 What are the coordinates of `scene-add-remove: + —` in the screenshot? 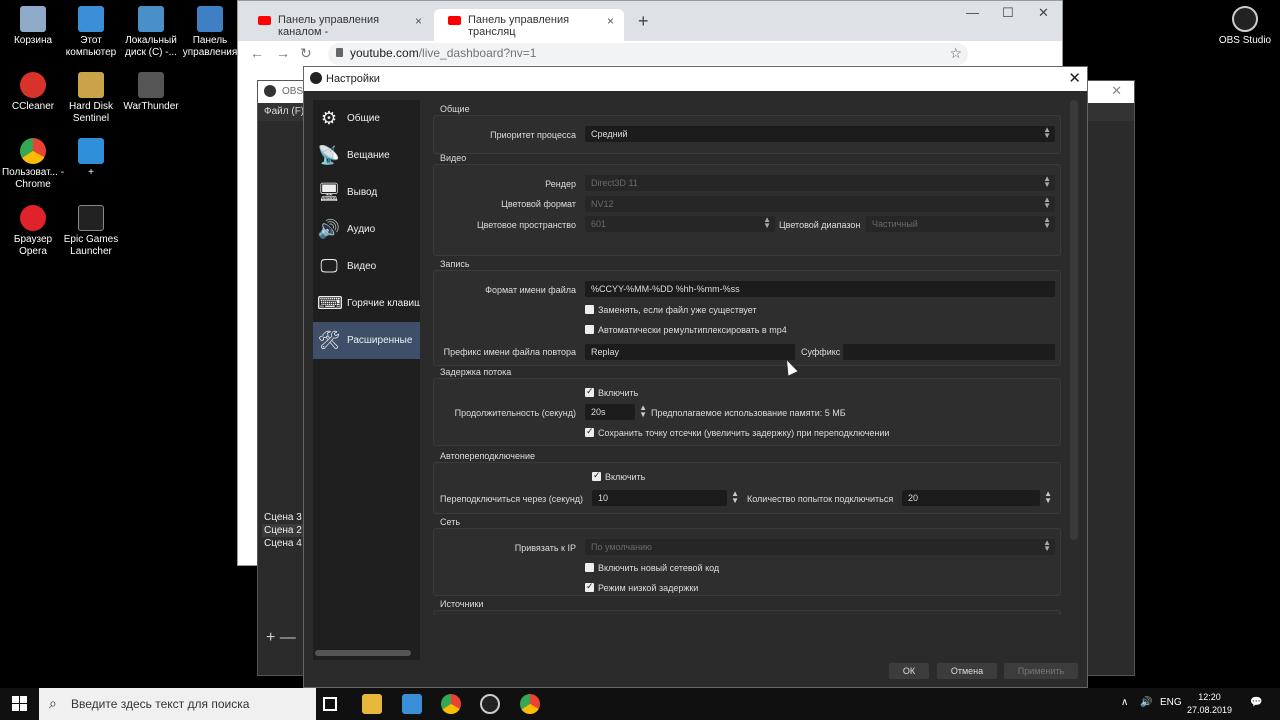 It's located at (281, 638).